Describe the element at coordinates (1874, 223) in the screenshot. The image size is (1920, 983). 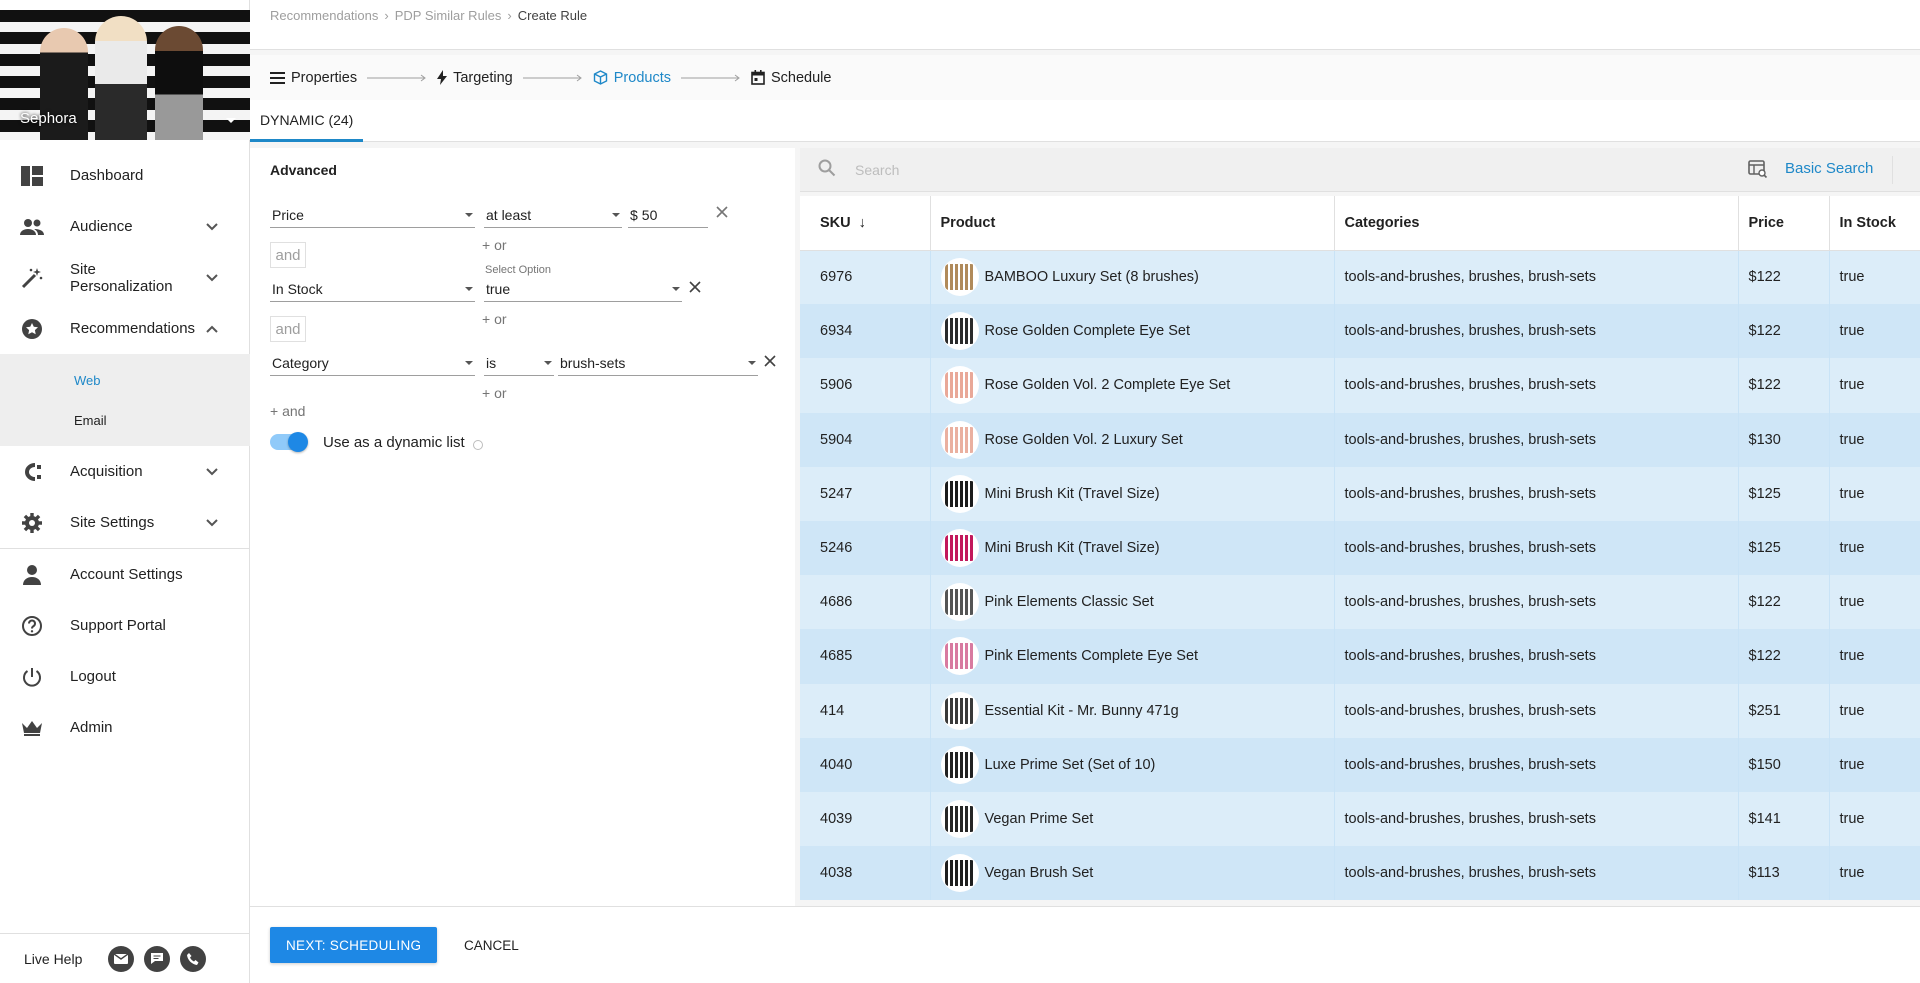
I see `column-header-in-stock: In Stock` at that location.